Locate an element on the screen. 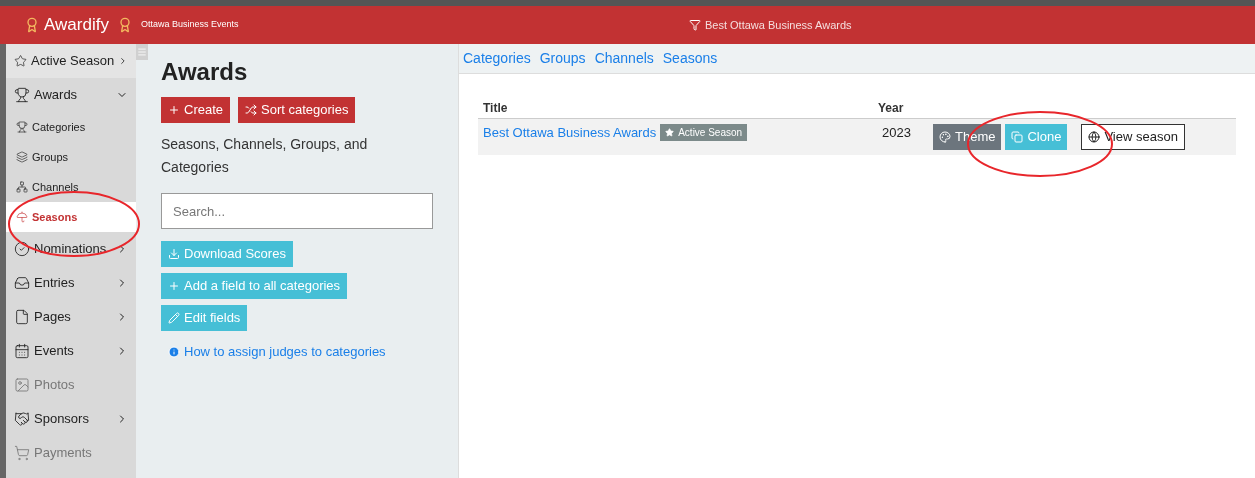 This screenshot has width=1255, height=478. organization-name: Ottawa Business Events is located at coordinates (189, 25).